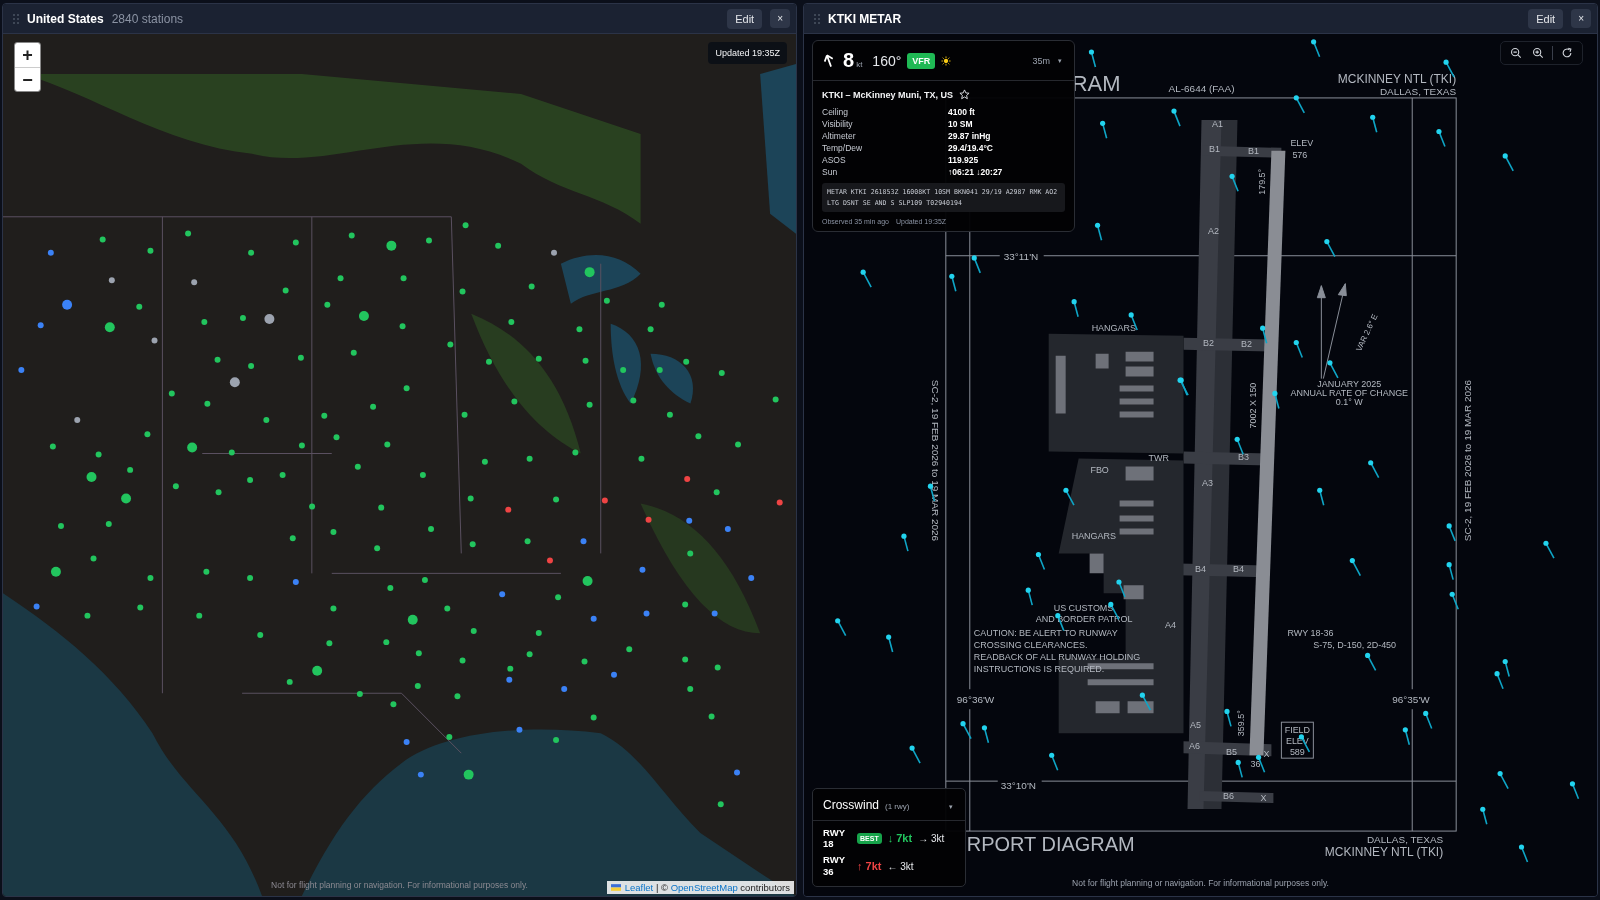 Image resolution: width=1600 pixels, height=900 pixels. What do you see at coordinates (887, 94) in the screenshot?
I see `station-name: KTKI – McKinney Muni, TX, US` at bounding box center [887, 94].